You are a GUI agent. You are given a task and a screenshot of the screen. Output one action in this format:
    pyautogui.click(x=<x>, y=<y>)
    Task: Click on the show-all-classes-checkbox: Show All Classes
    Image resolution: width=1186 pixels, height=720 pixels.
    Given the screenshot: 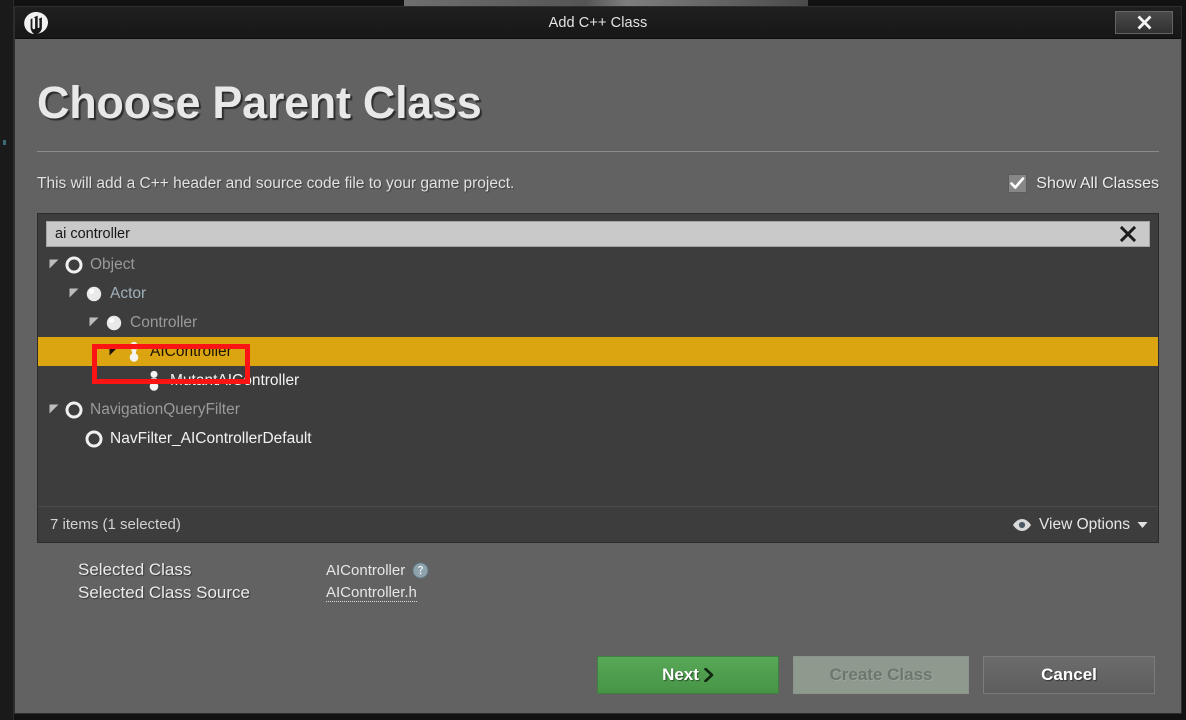 What is the action you would take?
    pyautogui.click(x=1083, y=183)
    